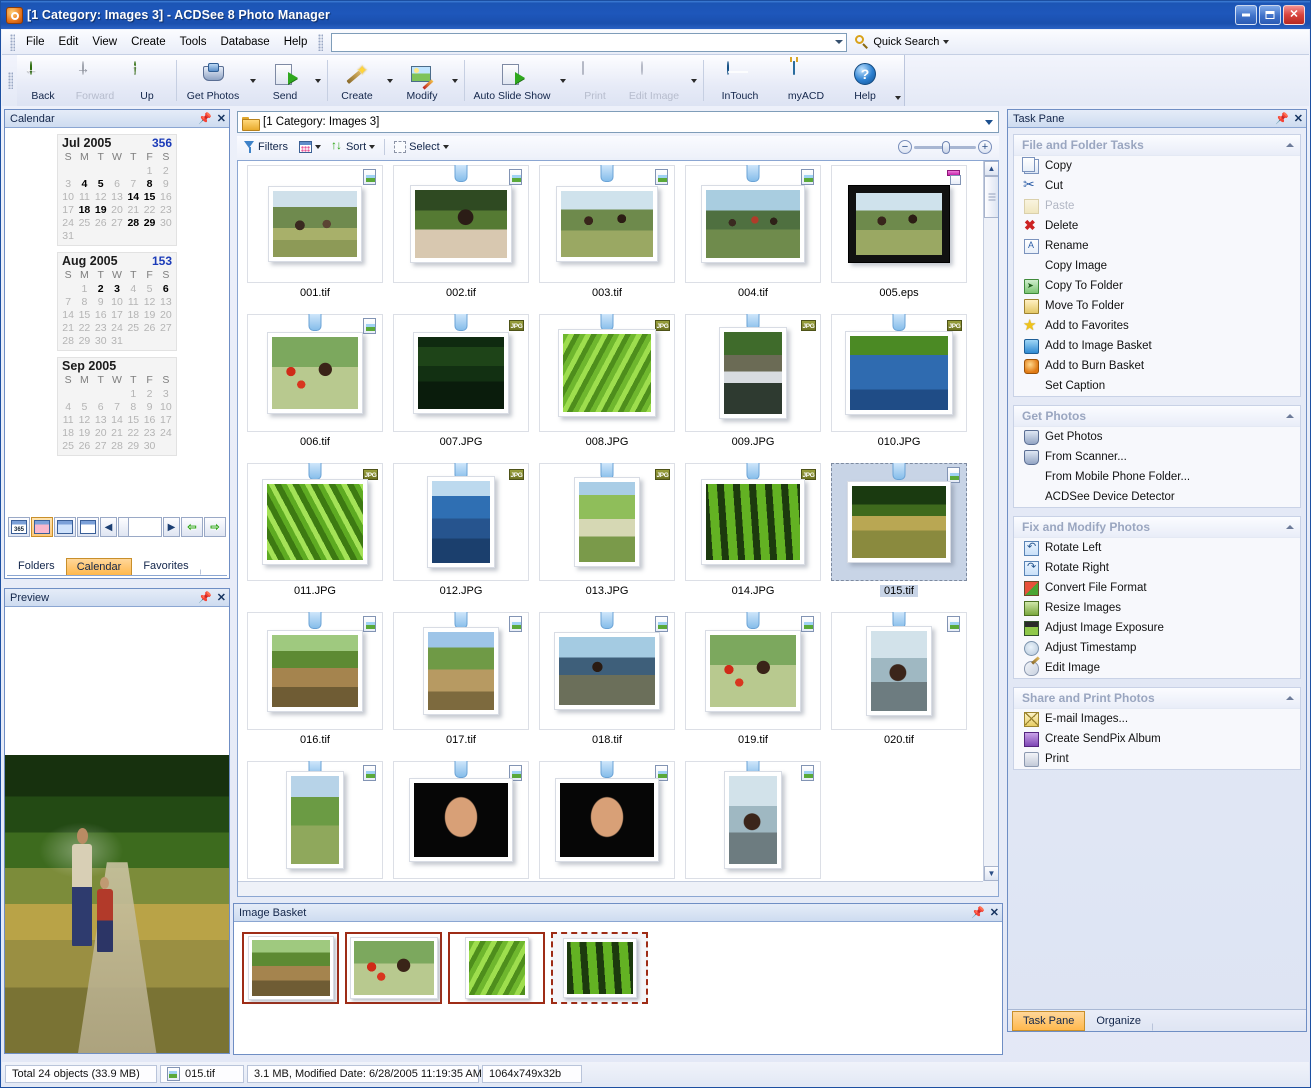 This screenshot has height=1088, width=1311. What do you see at coordinates (1157, 166) in the screenshot?
I see `task-item-copy: Copy` at bounding box center [1157, 166].